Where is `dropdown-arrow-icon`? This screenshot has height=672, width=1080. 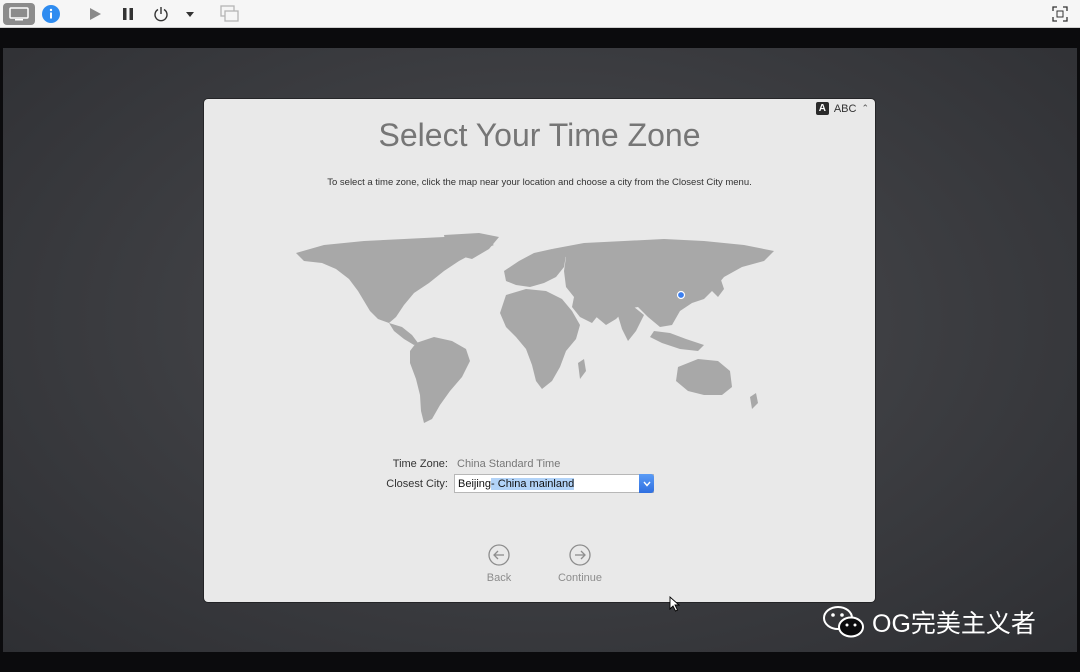 dropdown-arrow-icon is located at coordinates (190, 14).